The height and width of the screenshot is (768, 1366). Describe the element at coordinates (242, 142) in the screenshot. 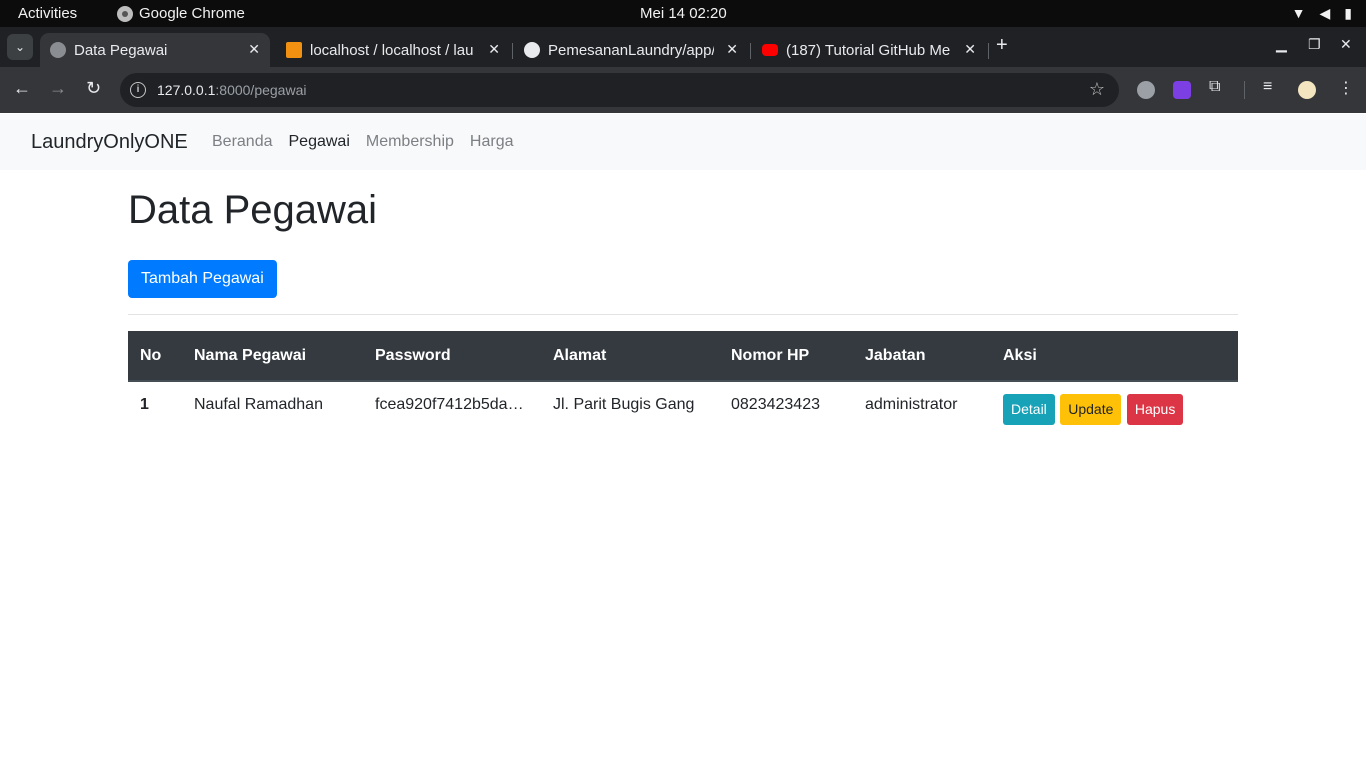

I see `nav-link-beranda: Beranda` at that location.